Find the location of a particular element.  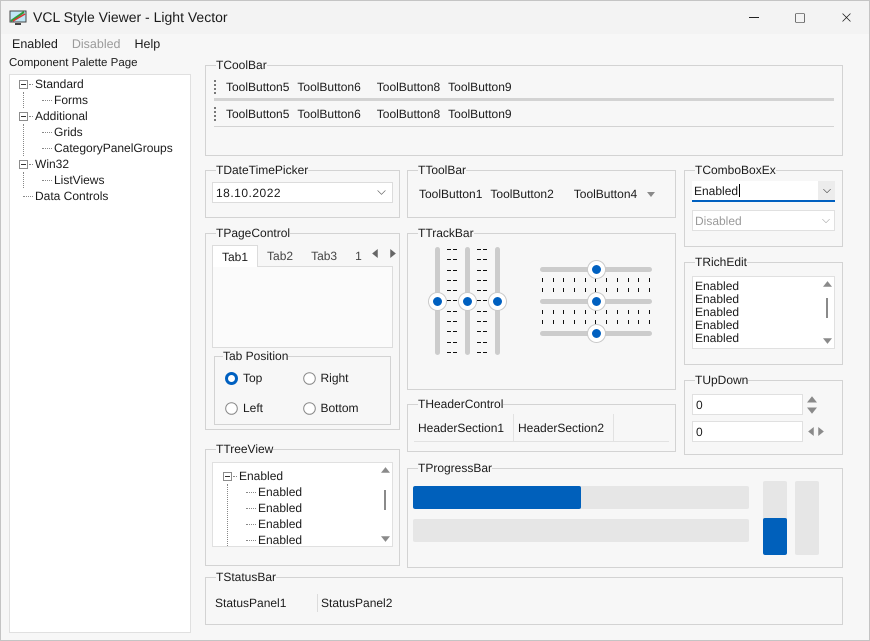

header-section: HeaderSection1 is located at coordinates (464, 427).